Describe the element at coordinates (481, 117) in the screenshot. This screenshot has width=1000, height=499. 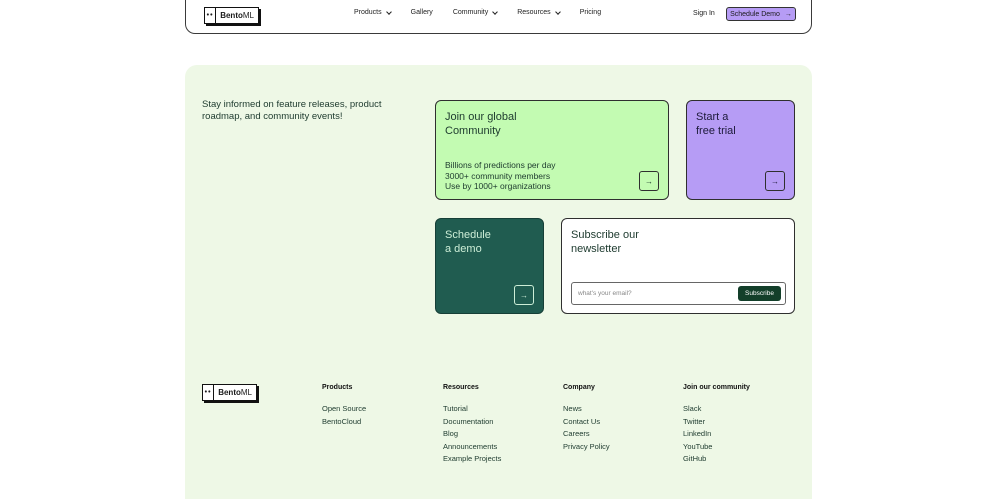
I see `card-title-line1: Join our global` at that location.